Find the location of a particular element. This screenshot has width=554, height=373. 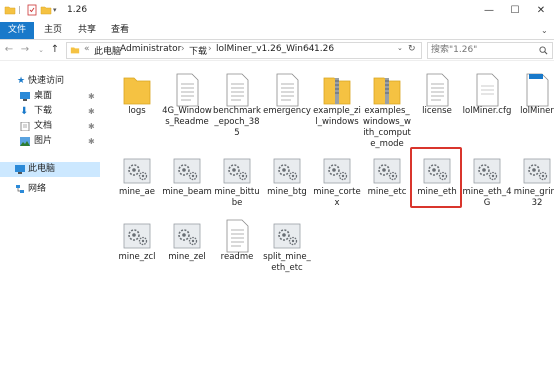

file-item-mine-zel: mine_zel is located at coordinates (187, 249).